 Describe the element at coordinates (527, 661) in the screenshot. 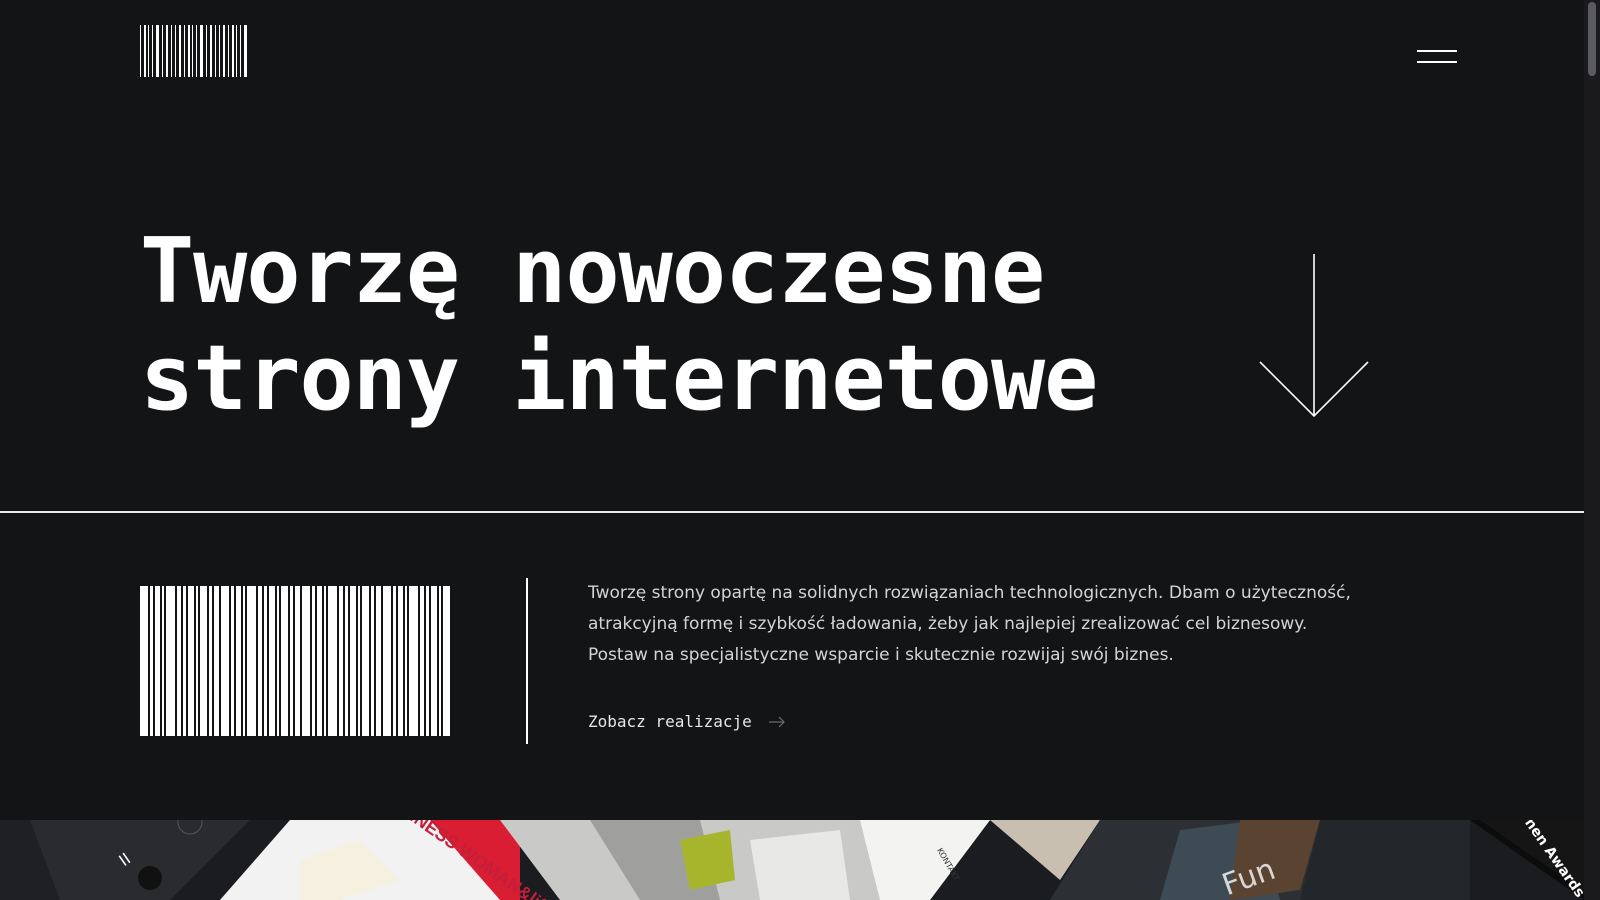

I see `vertical-divider` at that location.